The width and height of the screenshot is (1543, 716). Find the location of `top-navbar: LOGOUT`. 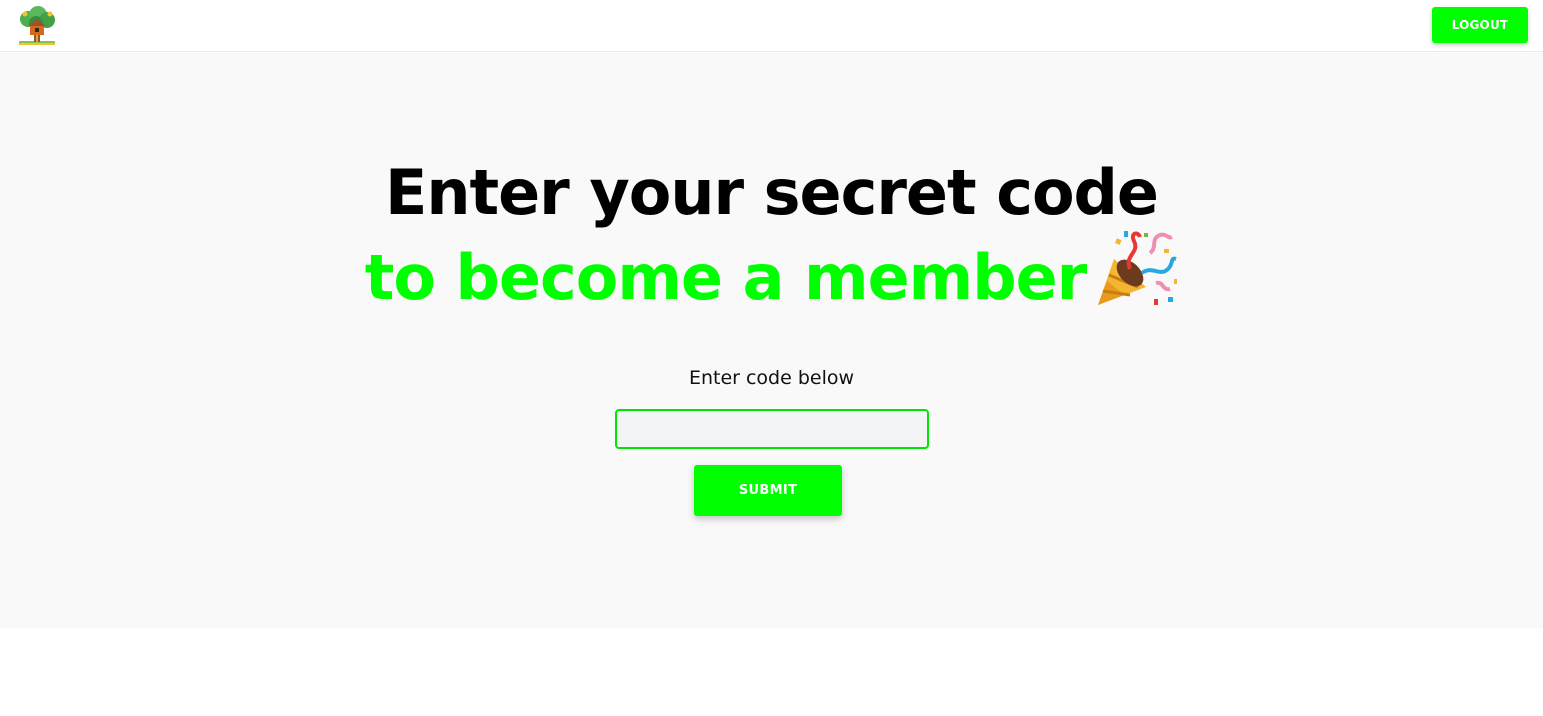

top-navbar: LOGOUT is located at coordinates (771, 26).